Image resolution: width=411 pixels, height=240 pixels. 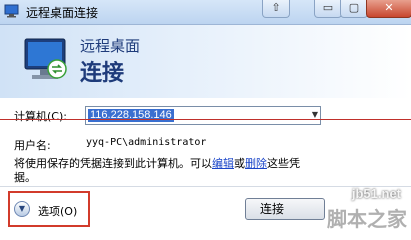 What do you see at coordinates (256, 163) in the screenshot?
I see `delete-link: 删除` at bounding box center [256, 163].